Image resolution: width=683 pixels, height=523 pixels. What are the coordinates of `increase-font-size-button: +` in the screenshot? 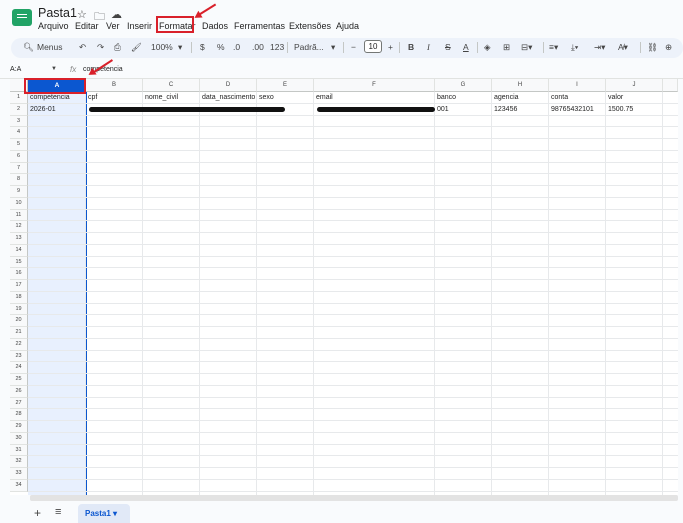 It's located at (390, 47).